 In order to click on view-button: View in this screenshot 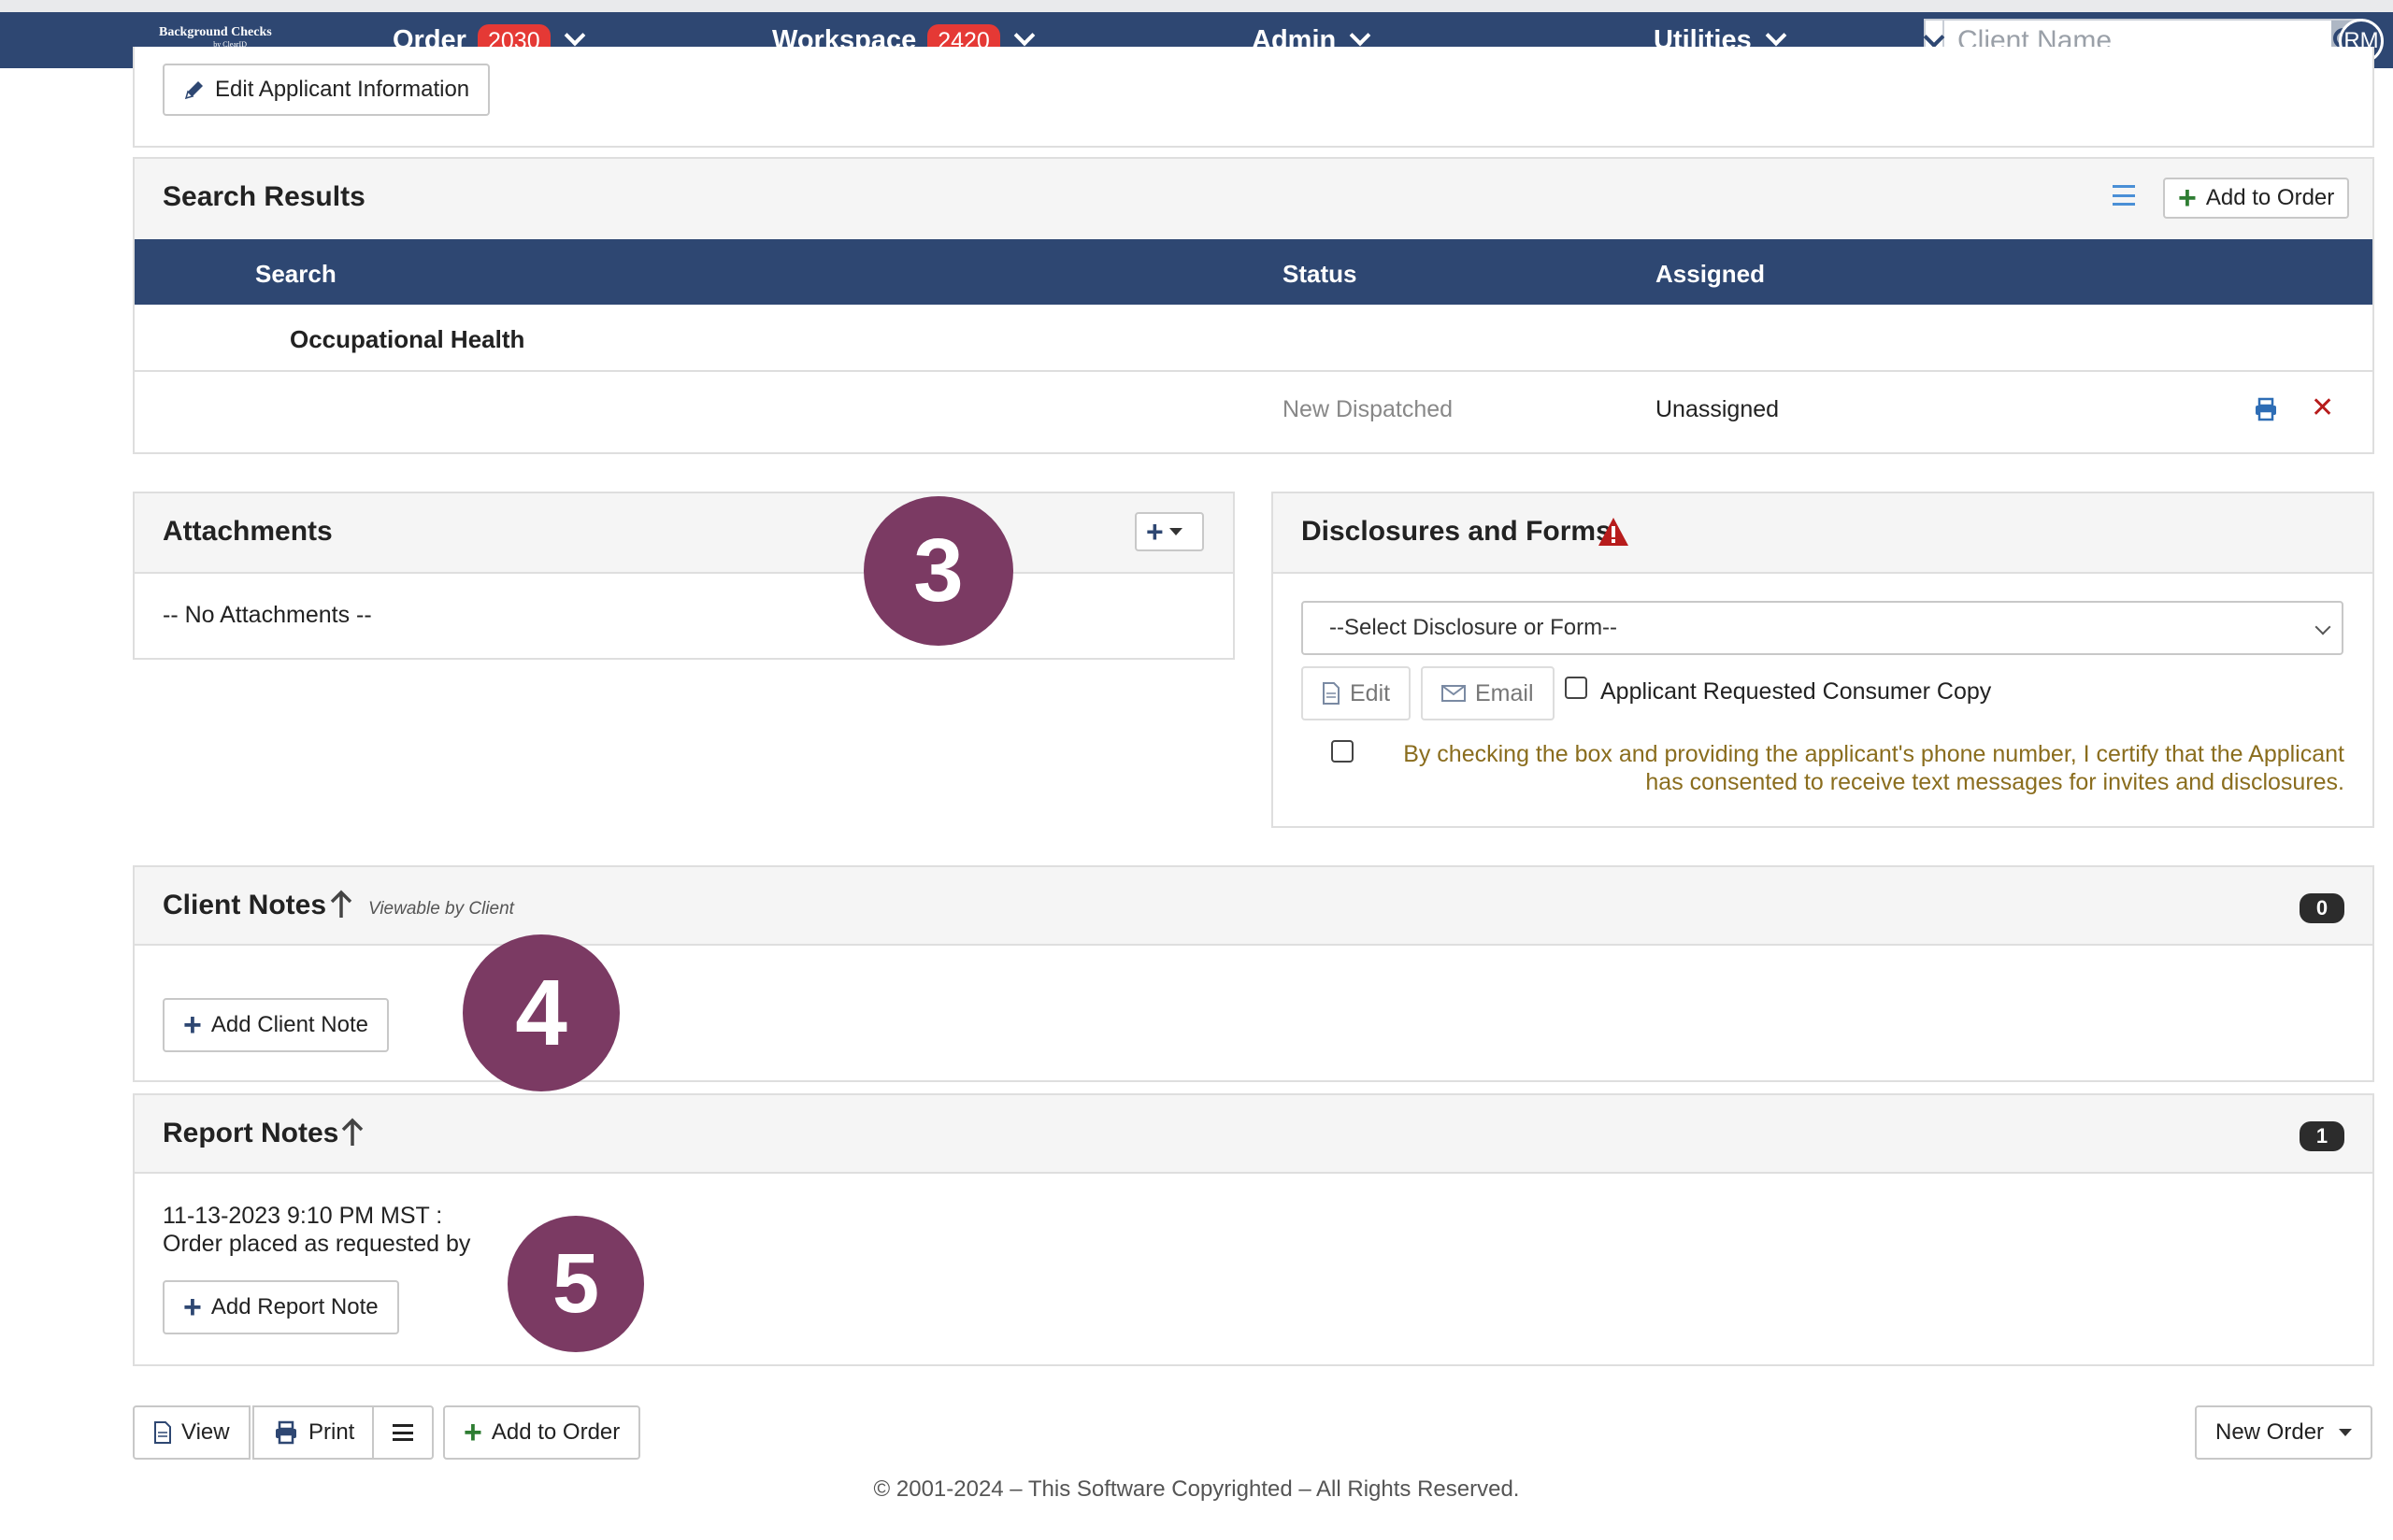, I will do `click(192, 1432)`.